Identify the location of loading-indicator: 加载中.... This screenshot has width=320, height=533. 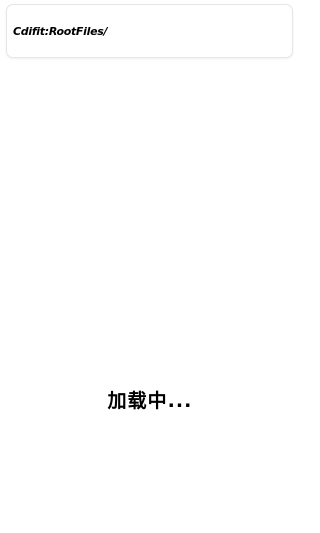
(150, 401).